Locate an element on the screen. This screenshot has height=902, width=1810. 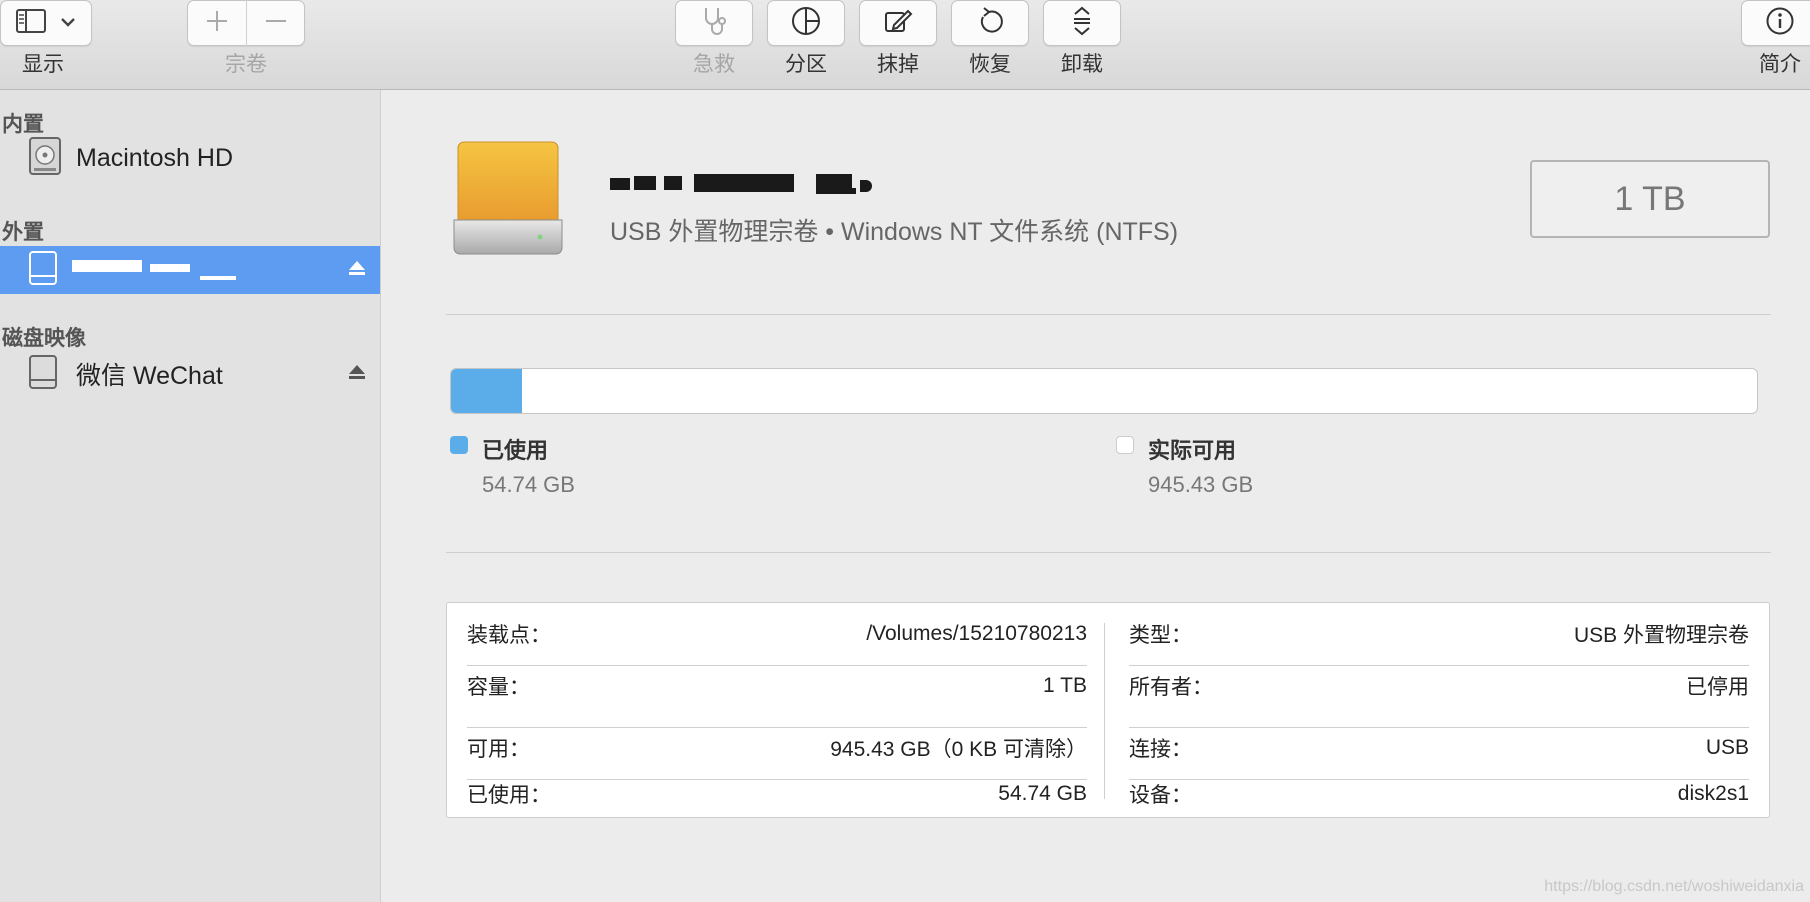
free-title: 实际可用 is located at coordinates (1192, 450).